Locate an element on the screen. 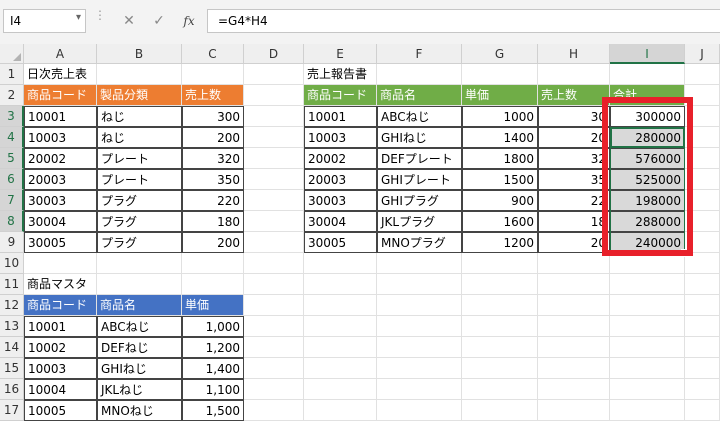  report-cell: 900 is located at coordinates (500, 200).